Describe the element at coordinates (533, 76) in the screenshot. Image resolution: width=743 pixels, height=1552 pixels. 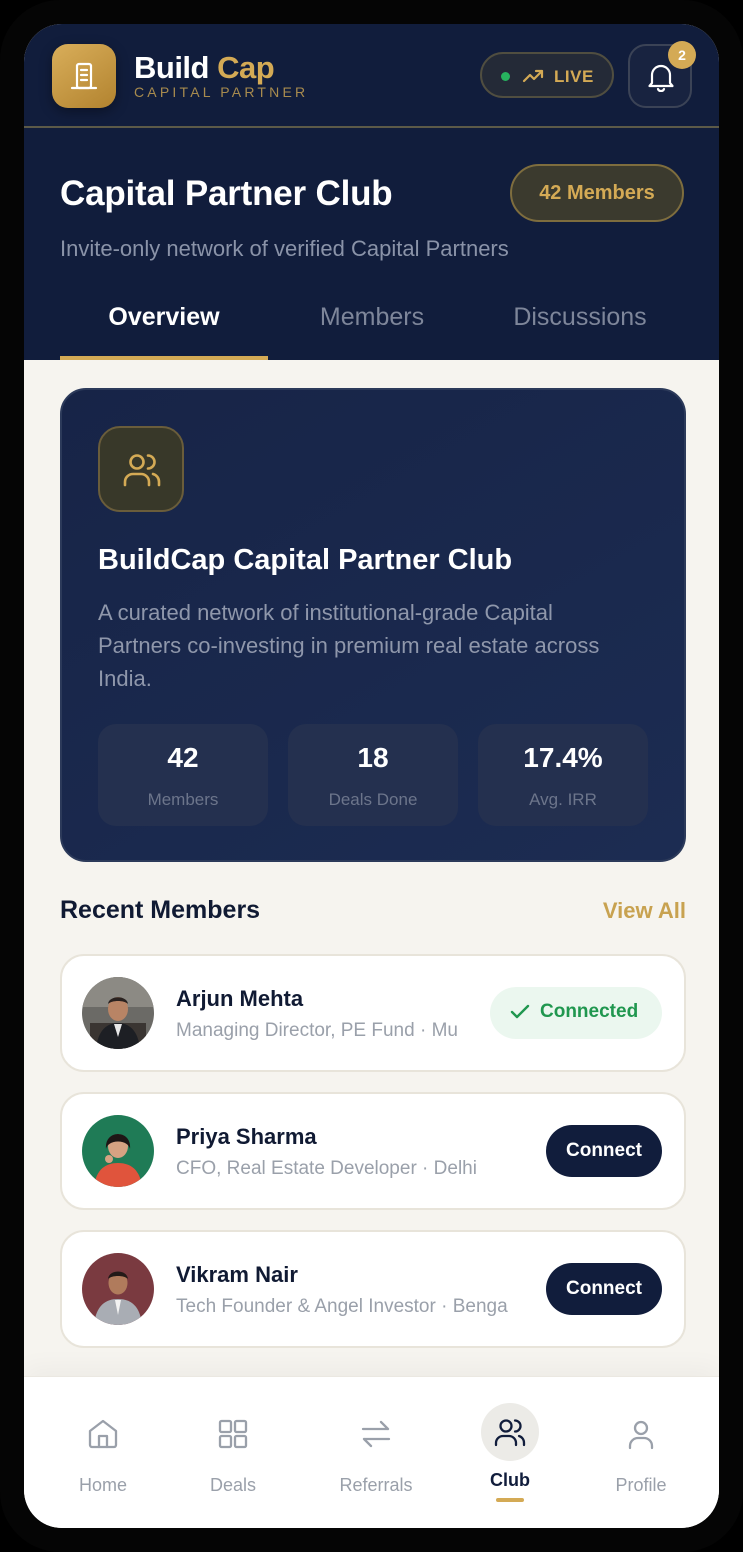
I see `trending-up-icon` at that location.